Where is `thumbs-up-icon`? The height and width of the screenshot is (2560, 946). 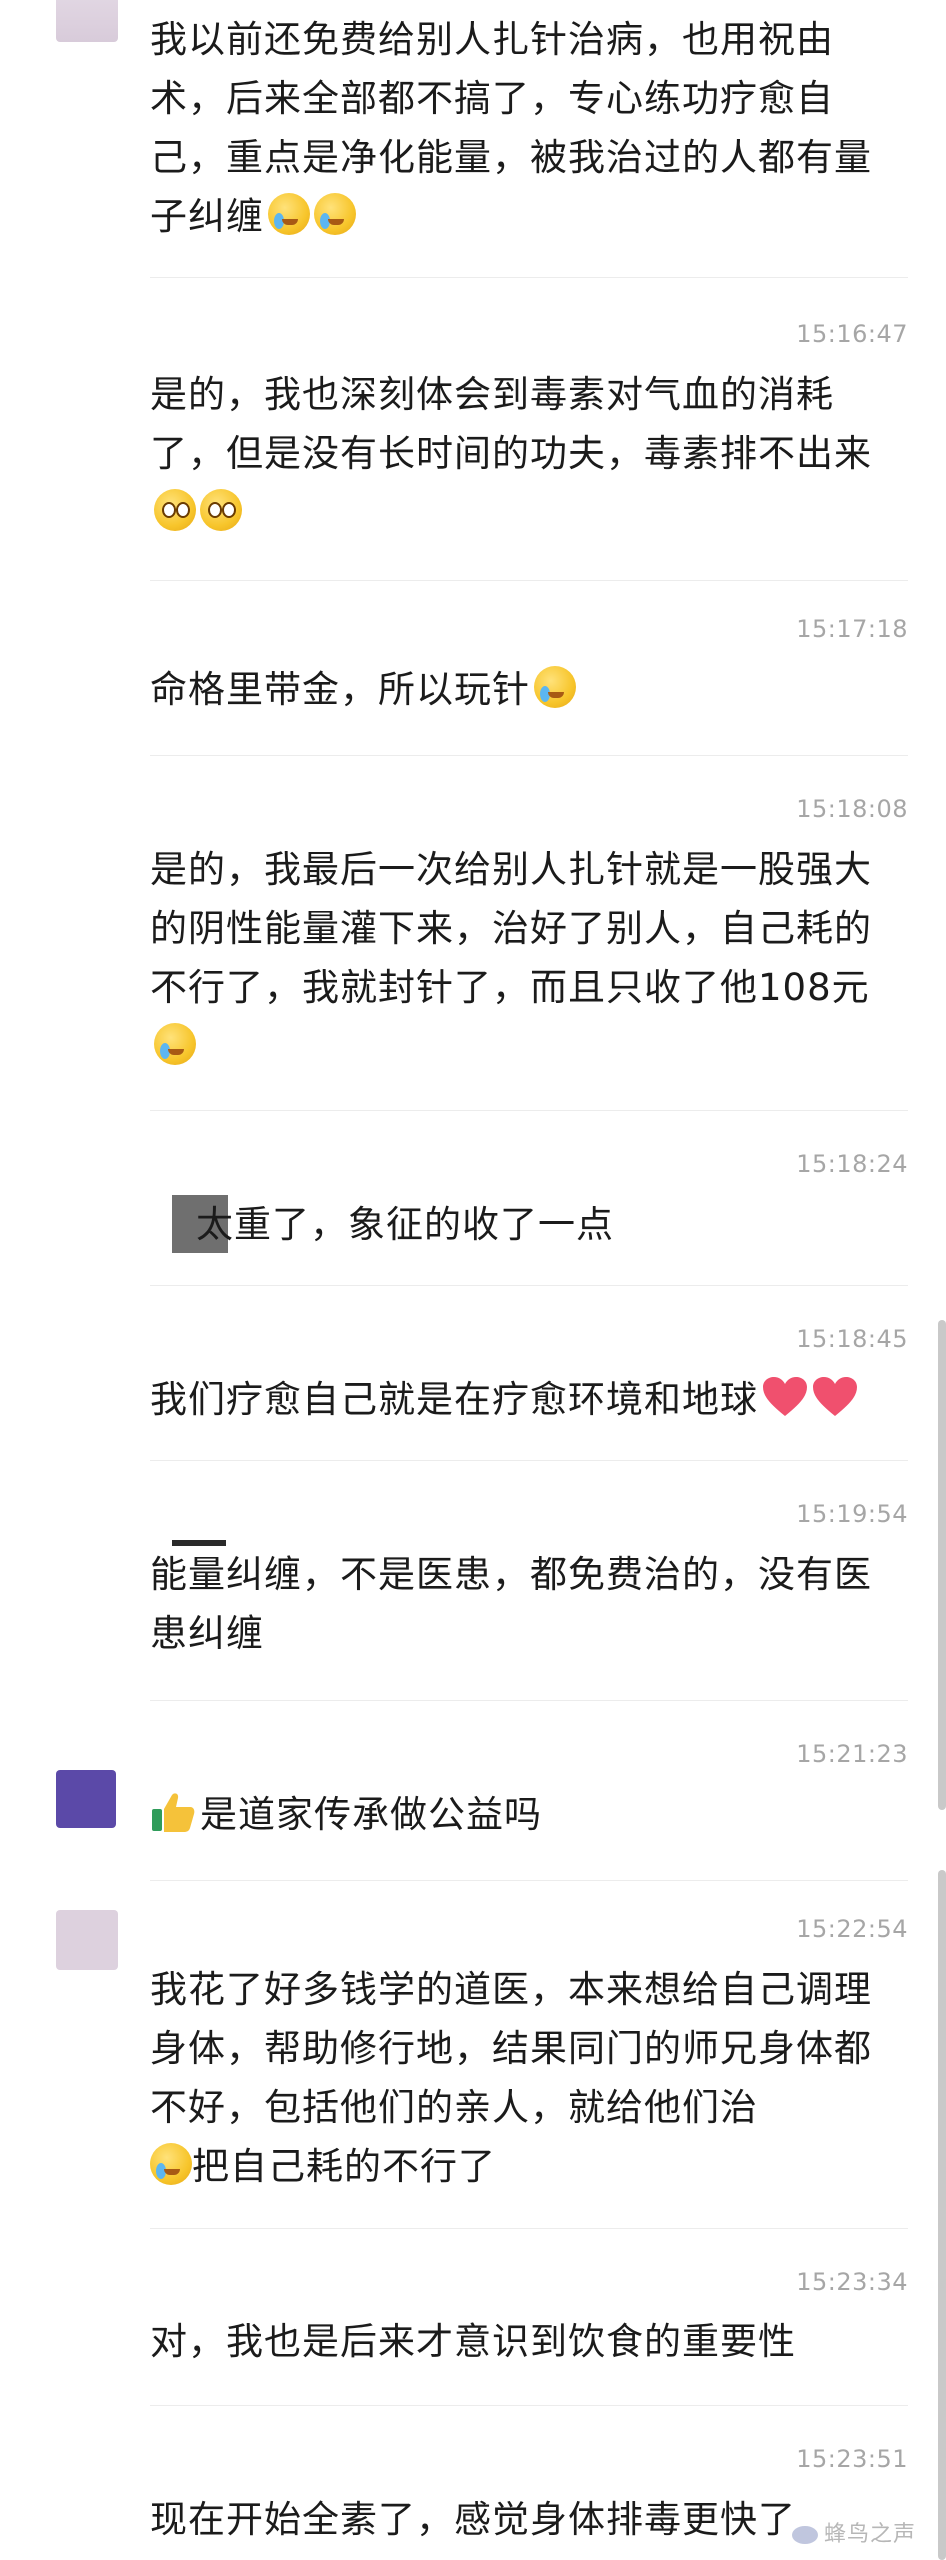 thumbs-up-icon is located at coordinates (173, 1812).